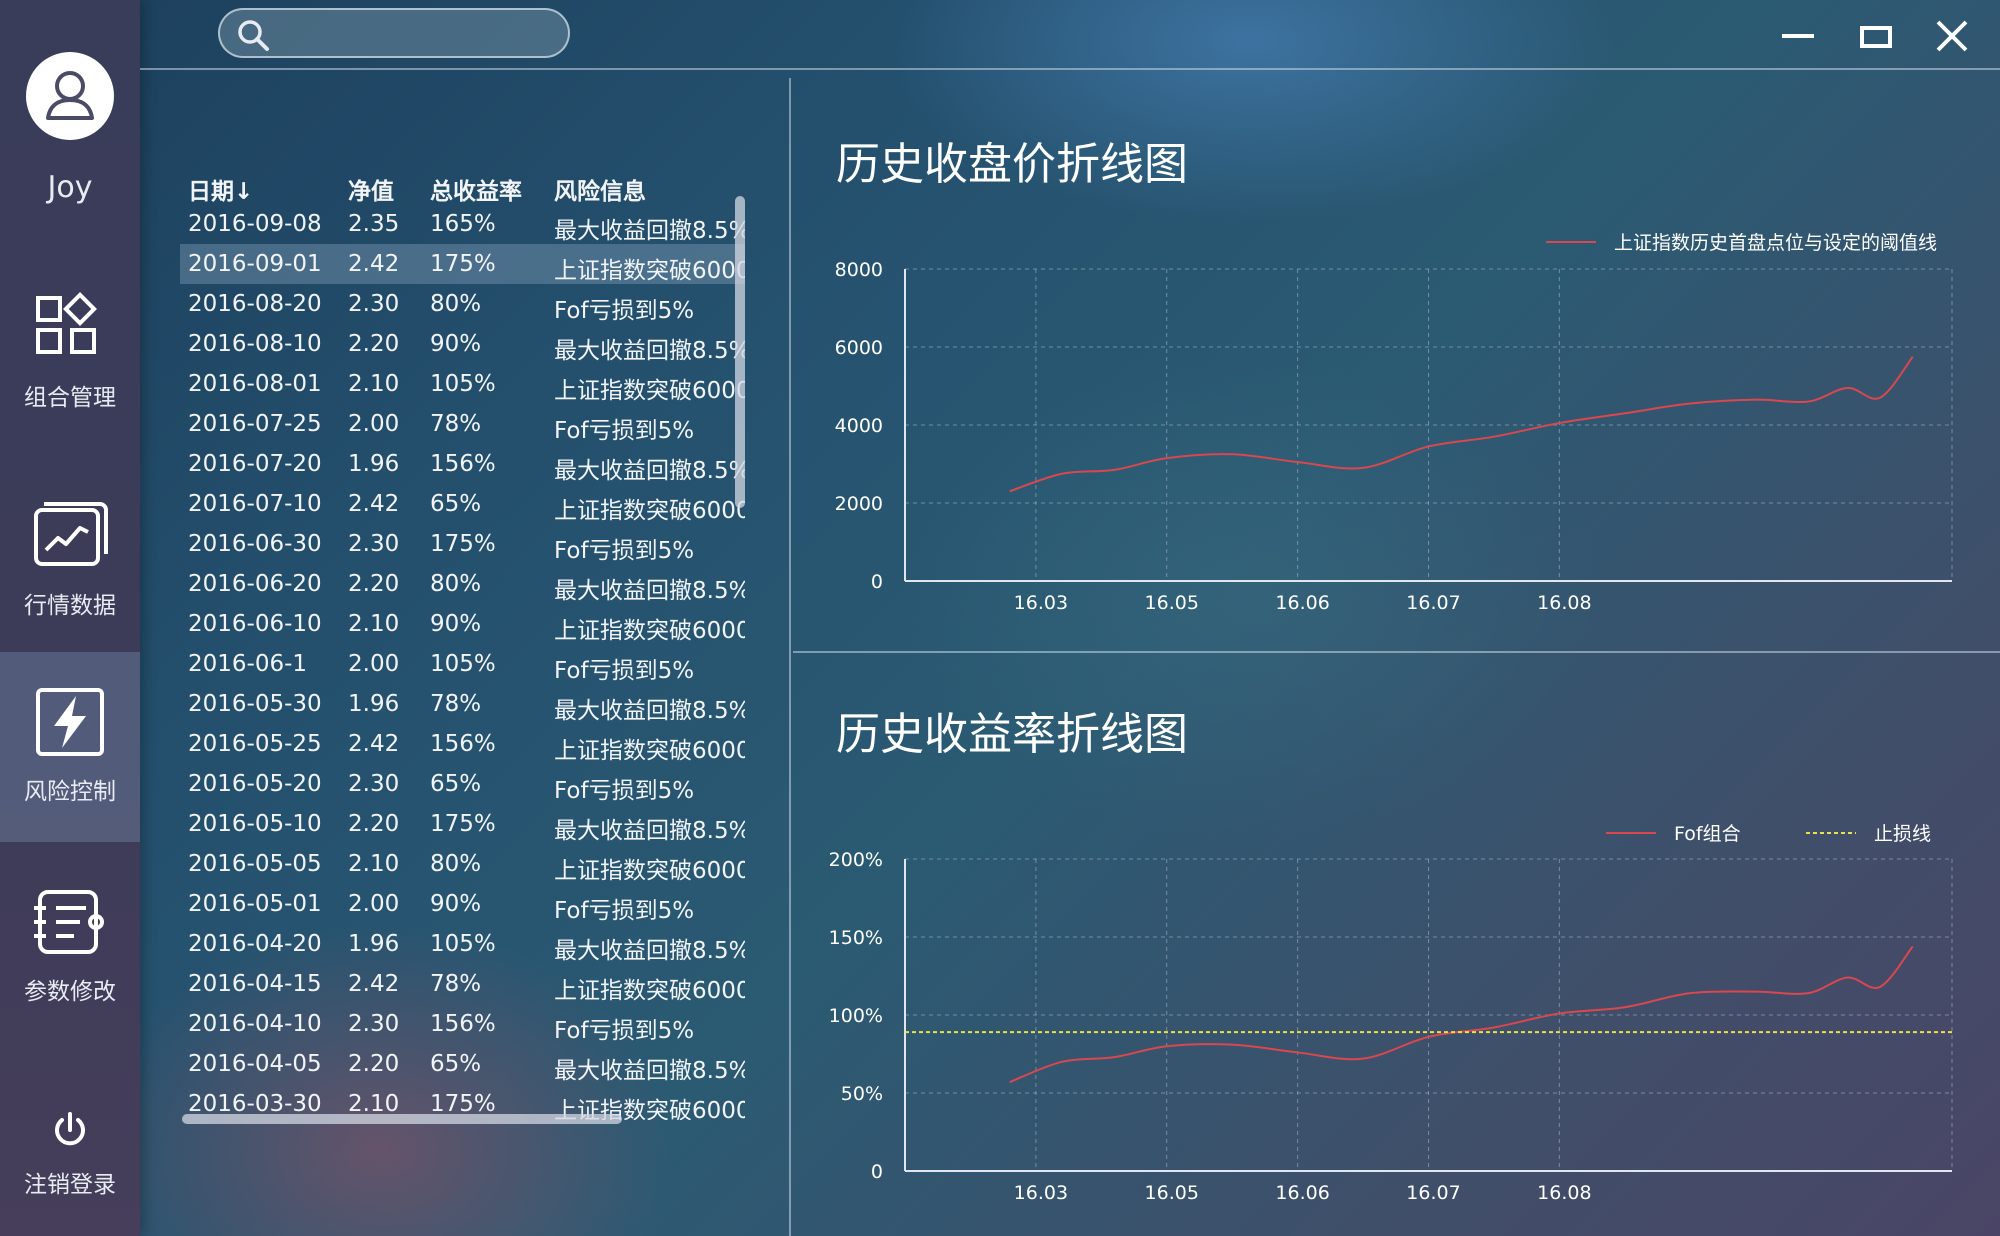 The image size is (2000, 1236). Describe the element at coordinates (1707, 834) in the screenshot. I see `legend-label: Fof组合` at that location.